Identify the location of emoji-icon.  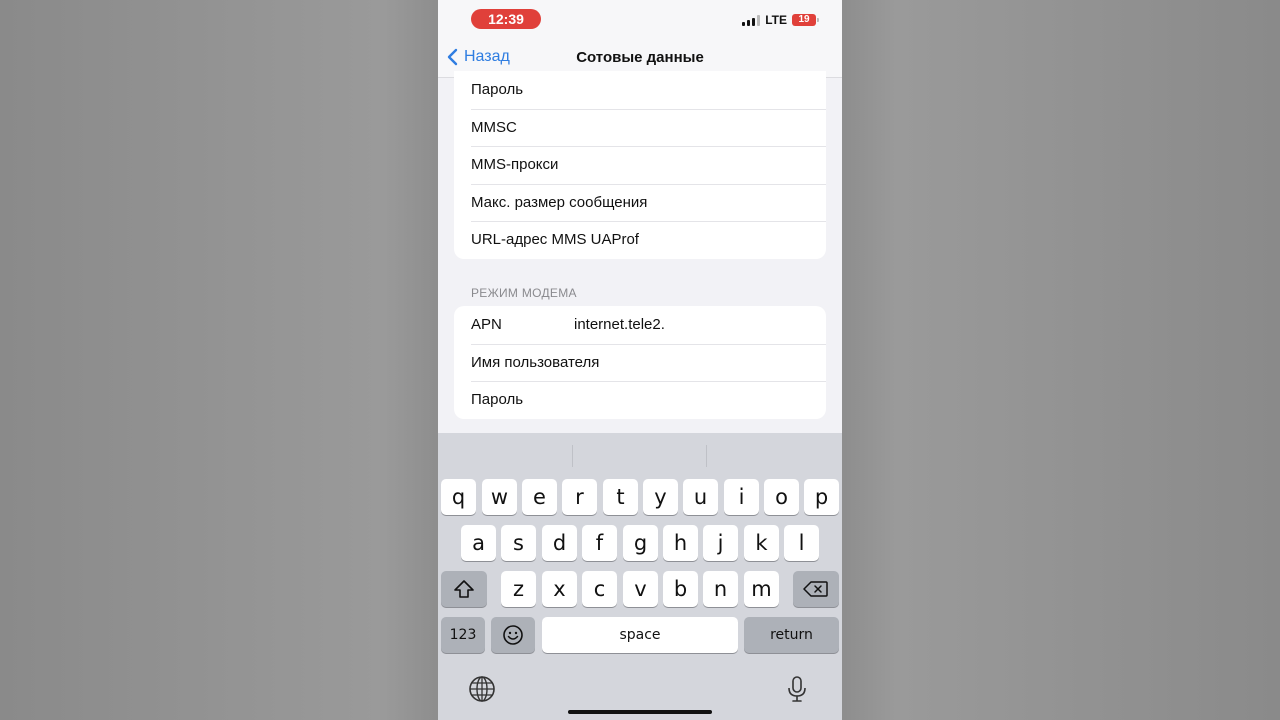
(513, 635).